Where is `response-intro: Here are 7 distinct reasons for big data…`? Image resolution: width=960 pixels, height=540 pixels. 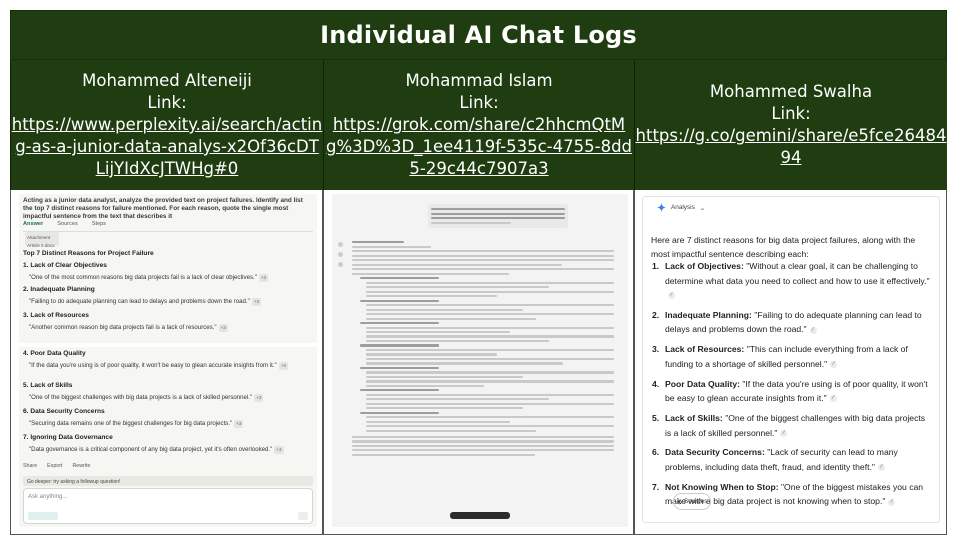
response-intro: Here are 7 distinct reasons for big data… is located at coordinates (783, 247).